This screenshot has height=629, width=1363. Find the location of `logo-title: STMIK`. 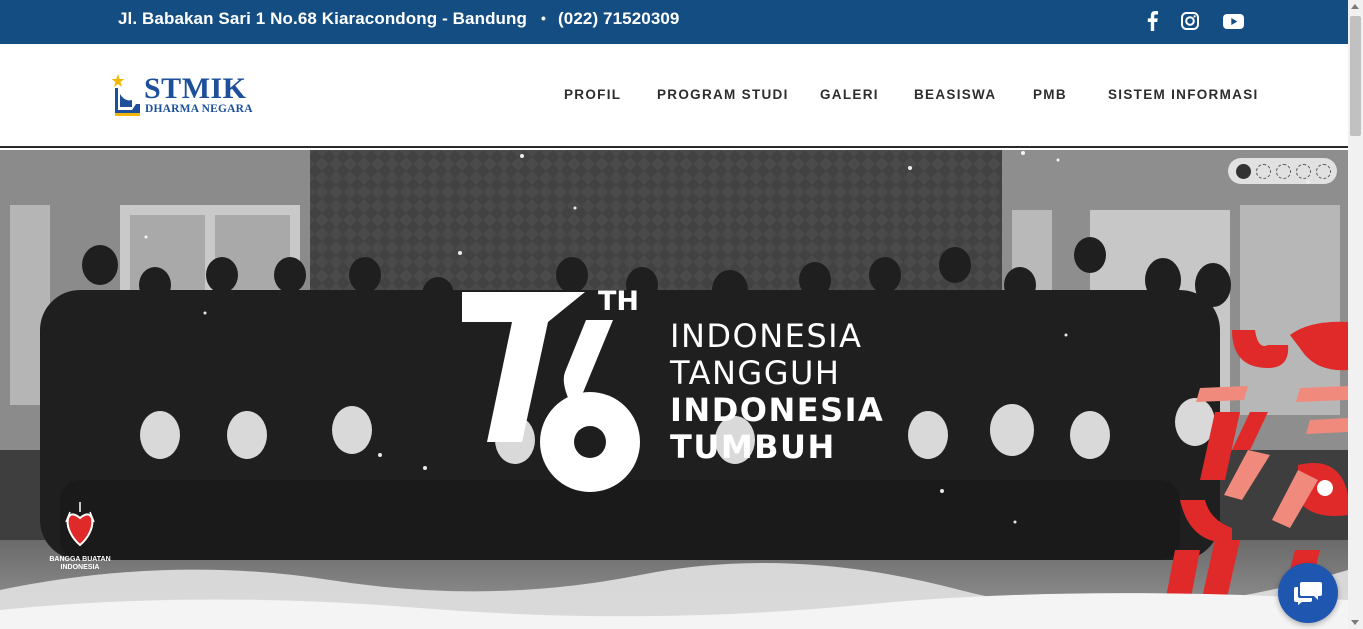

logo-title: STMIK is located at coordinates (195, 88).